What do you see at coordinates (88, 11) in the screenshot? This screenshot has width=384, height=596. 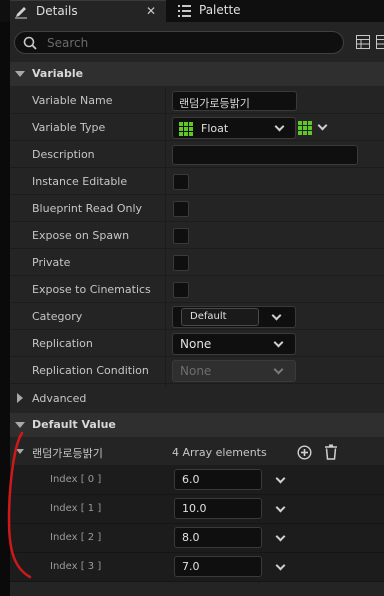 I see `tab-details: Details ✕` at bounding box center [88, 11].